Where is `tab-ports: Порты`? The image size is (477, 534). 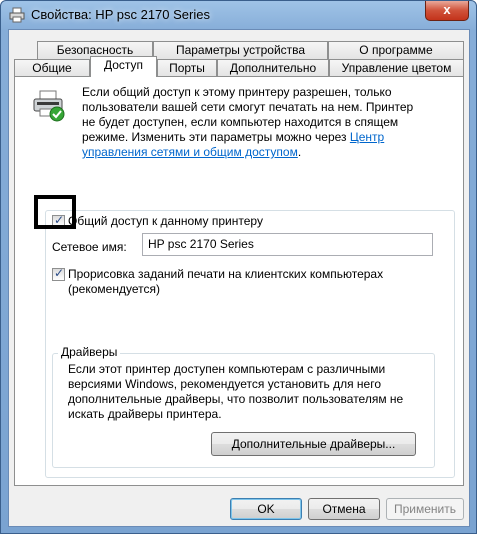
tab-ports: Порты is located at coordinates (187, 68).